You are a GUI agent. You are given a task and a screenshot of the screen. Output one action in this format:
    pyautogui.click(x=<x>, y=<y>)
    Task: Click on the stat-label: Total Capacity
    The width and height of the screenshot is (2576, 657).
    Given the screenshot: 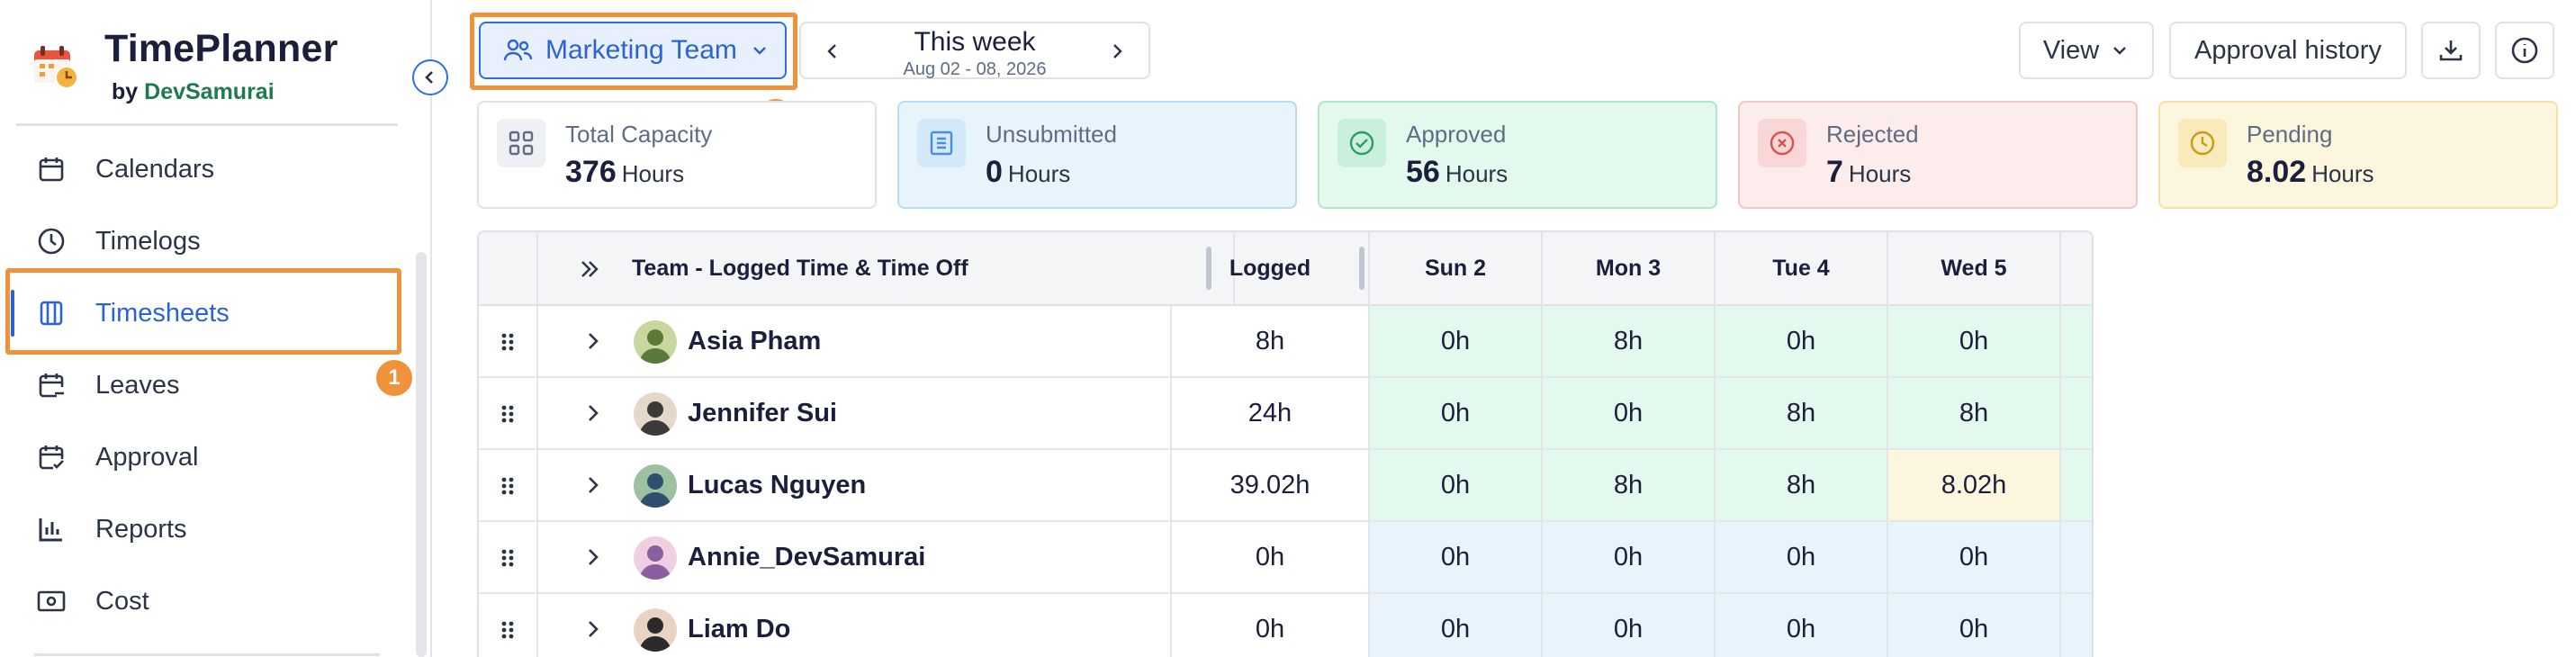 What is the action you would take?
    pyautogui.click(x=639, y=135)
    